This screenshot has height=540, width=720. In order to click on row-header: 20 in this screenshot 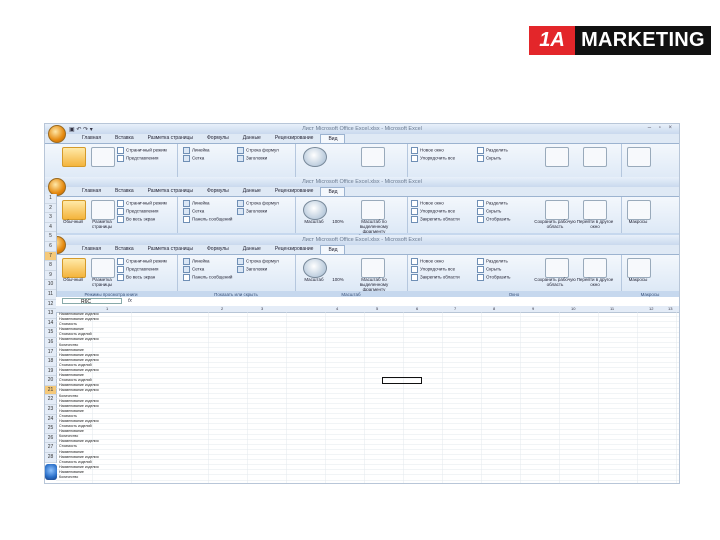, I will do `click(50, 381)`.